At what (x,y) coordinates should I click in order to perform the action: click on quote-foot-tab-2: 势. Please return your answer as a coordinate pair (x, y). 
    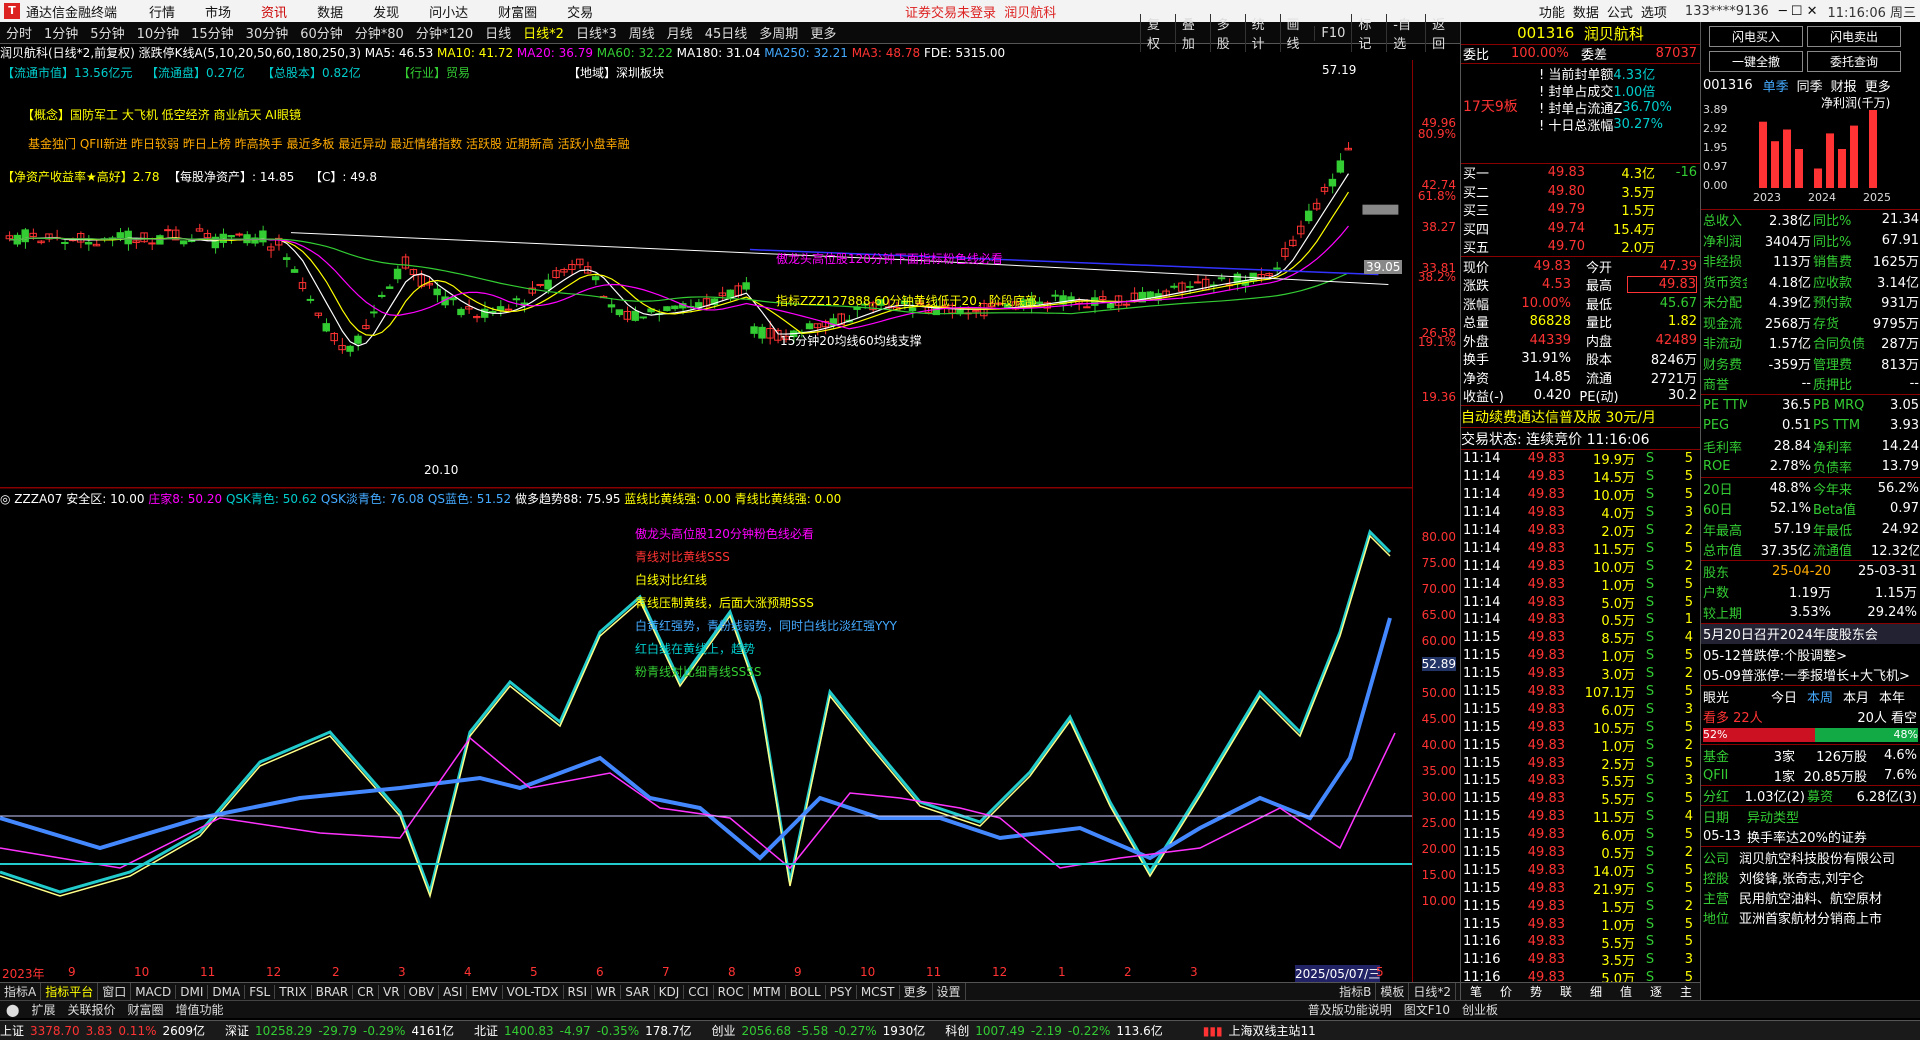
    Looking at the image, I should click on (1536, 991).